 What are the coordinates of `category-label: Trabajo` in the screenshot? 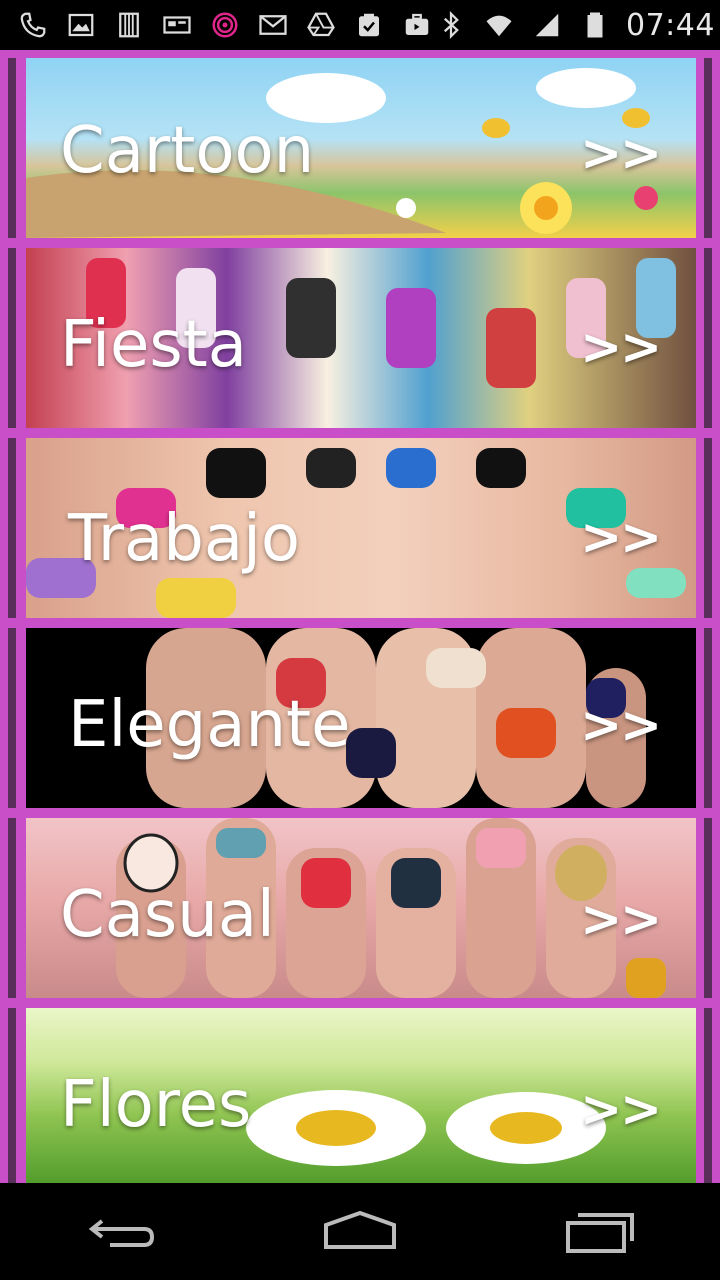 It's located at (184, 539).